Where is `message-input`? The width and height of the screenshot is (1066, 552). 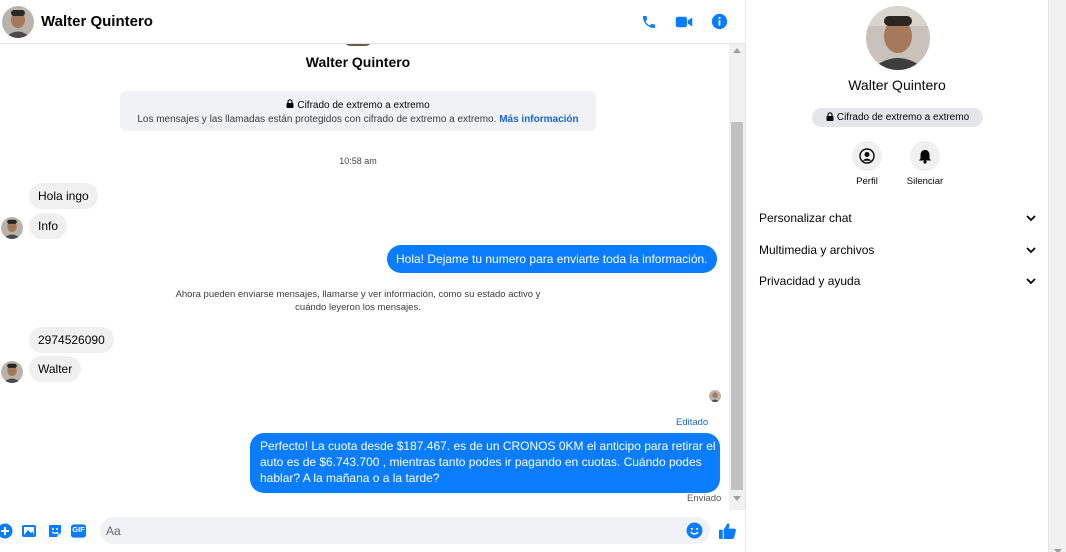
message-input is located at coordinates (405, 530).